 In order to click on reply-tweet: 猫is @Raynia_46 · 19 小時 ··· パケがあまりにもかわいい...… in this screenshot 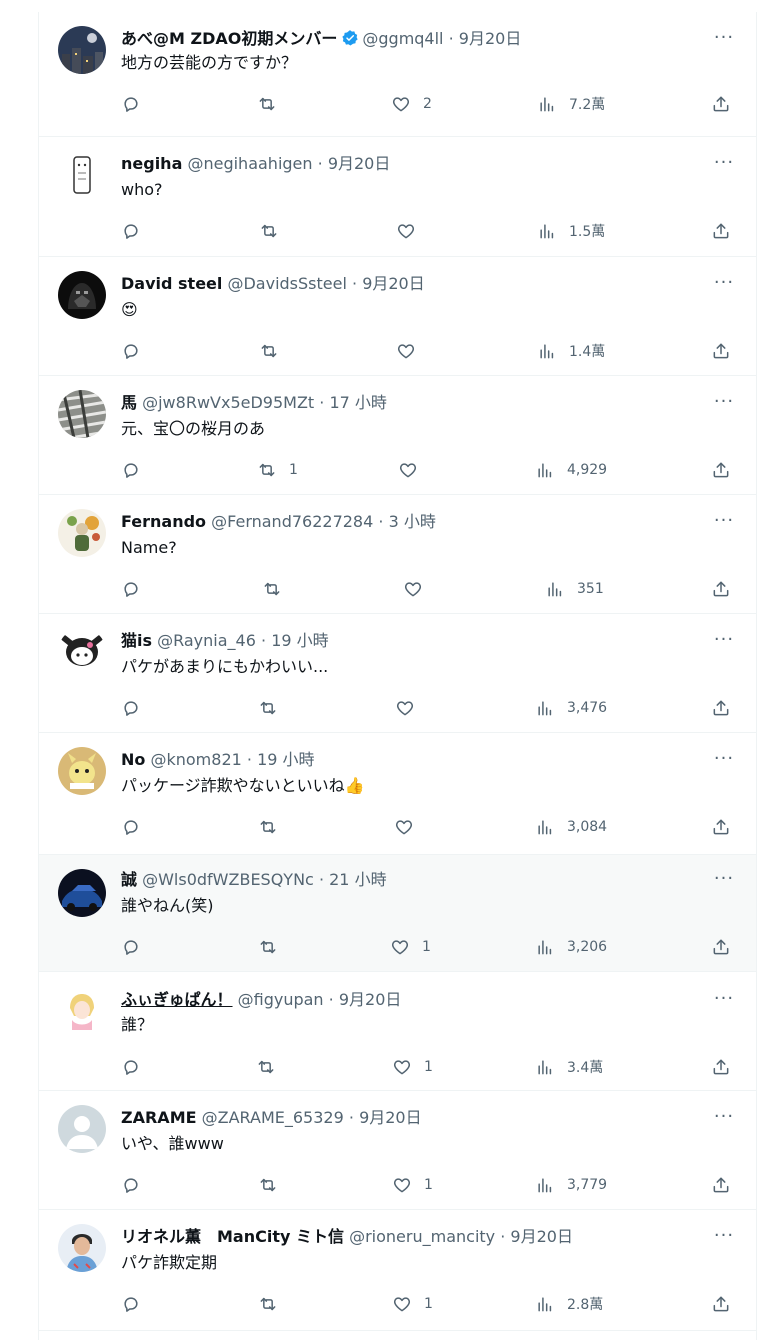, I will do `click(397, 673)`.